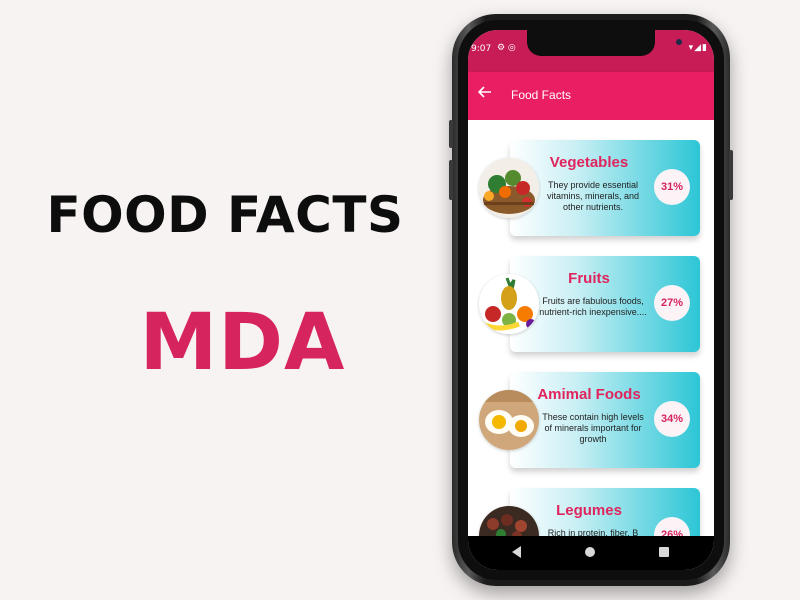 The image size is (800, 600). I want to click on camera-icon, so click(679, 42).